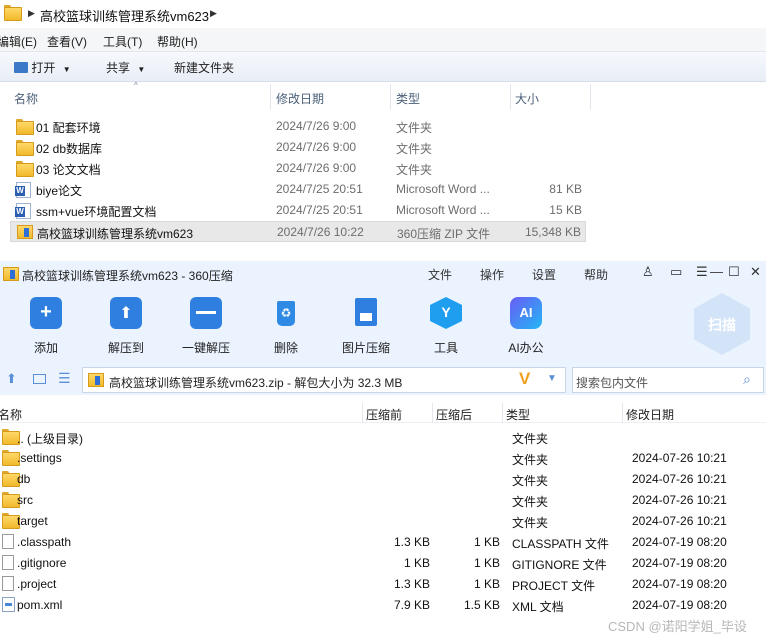  Describe the element at coordinates (383, 67) in the screenshot. I see `explorer-toolbar: 打开 ▼ 共享 ▼ 新建文件夹` at that location.